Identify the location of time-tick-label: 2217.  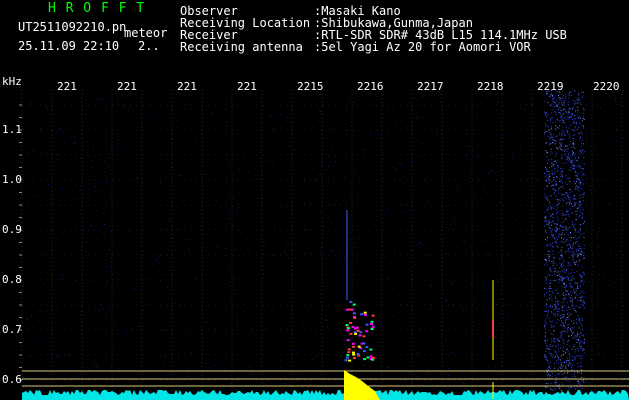
(430, 86).